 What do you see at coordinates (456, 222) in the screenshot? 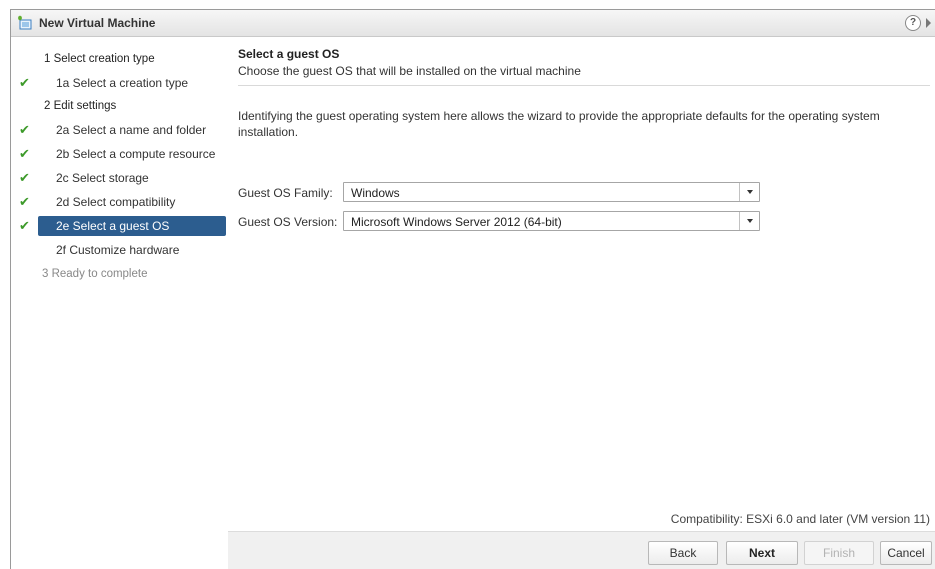
I see `guest-os-version-value: Microsoft Windows Server 2012 (64-bit)` at bounding box center [456, 222].